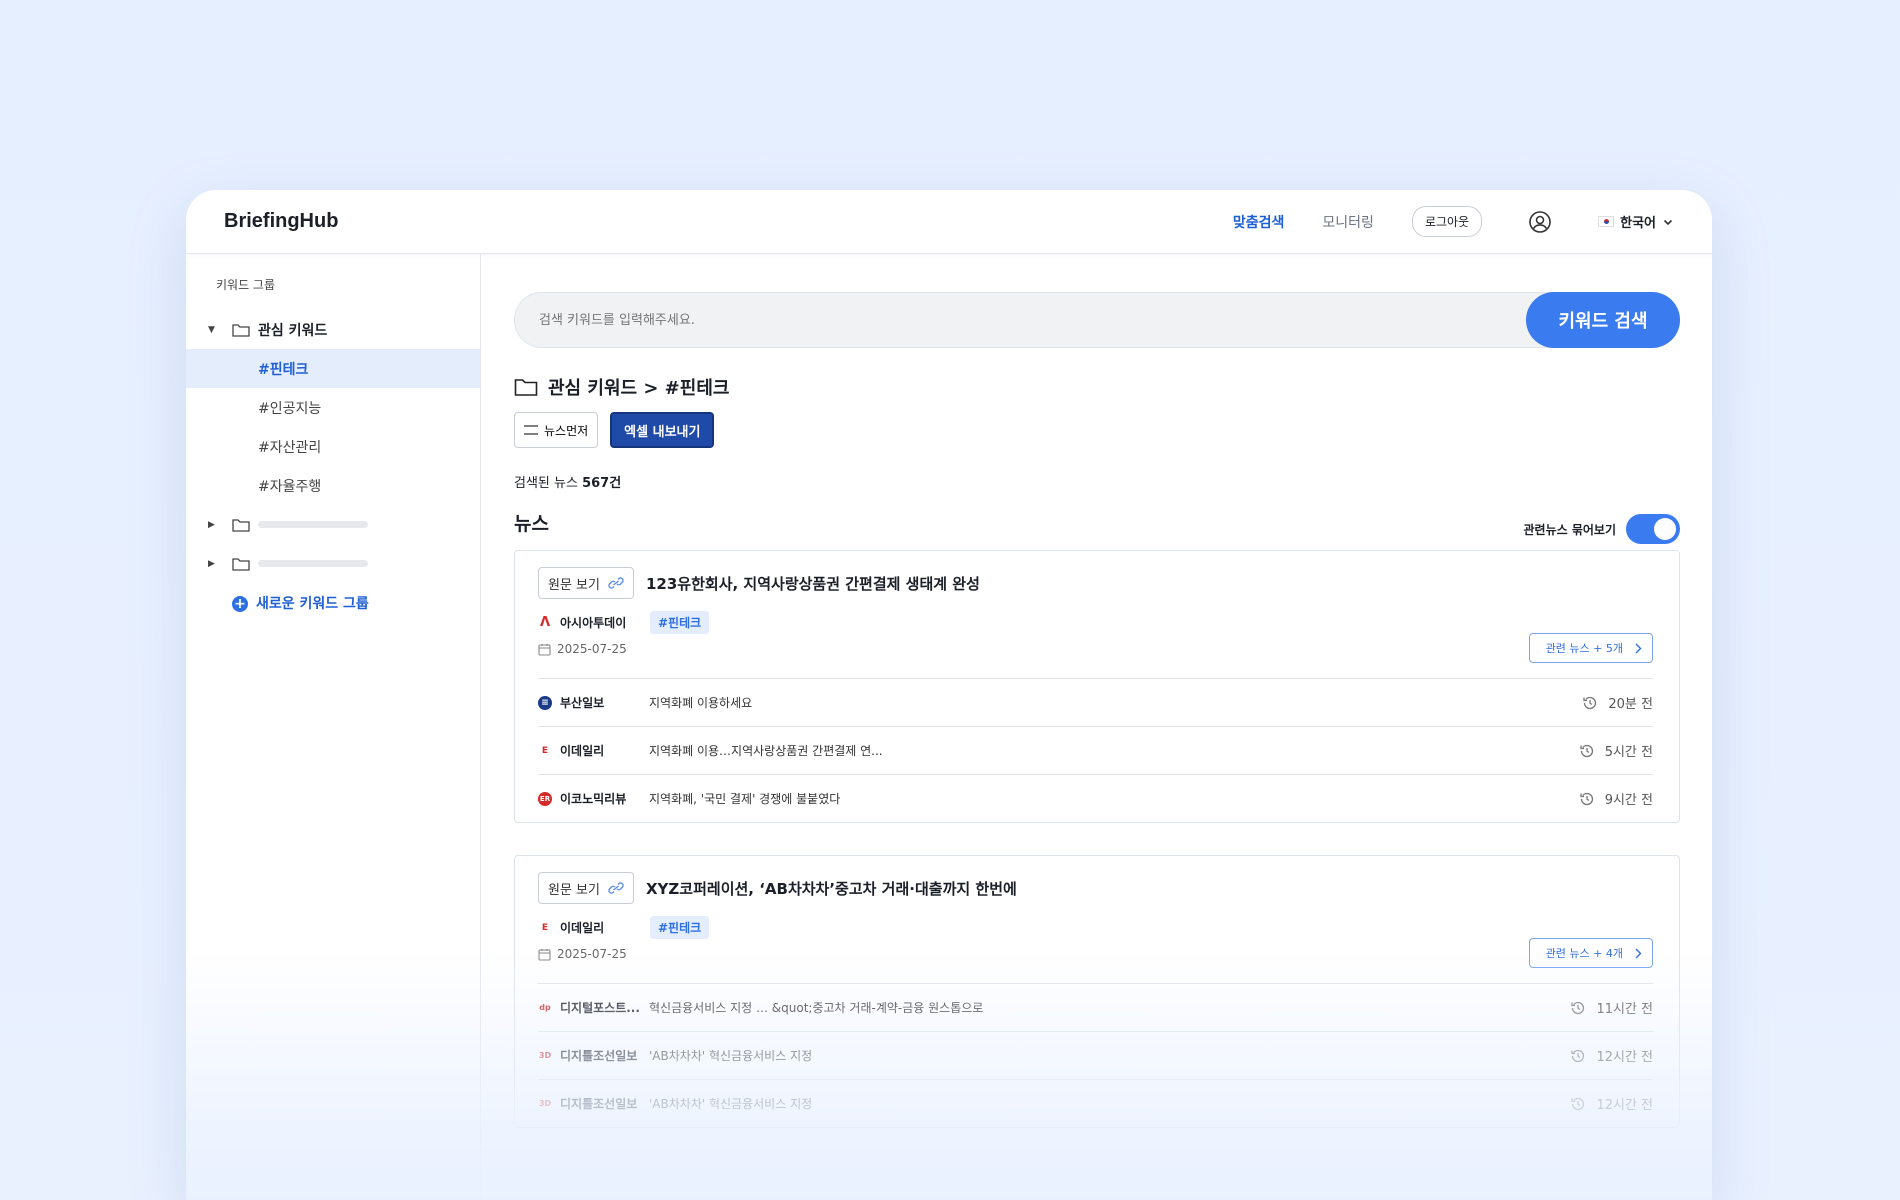 The height and width of the screenshot is (1200, 1900). Describe the element at coordinates (1348, 222) in the screenshot. I see `nav-monitoring: 모니터링` at that location.